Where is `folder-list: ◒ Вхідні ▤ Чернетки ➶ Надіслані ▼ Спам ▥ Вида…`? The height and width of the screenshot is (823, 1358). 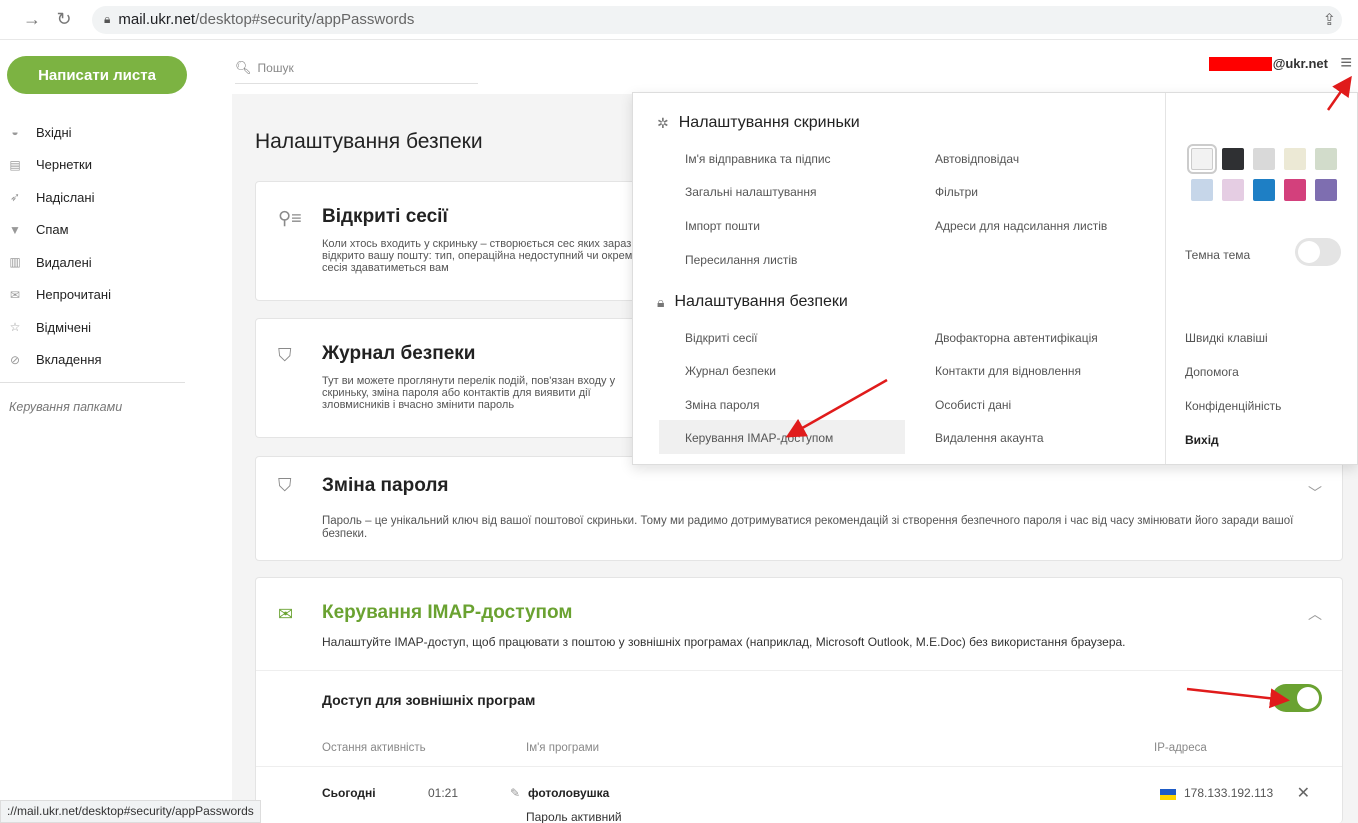 folder-list: ◒ Вхідні ▤ Чернетки ➶ Надіслані ▼ Спам ▥ Вида… is located at coordinates (107, 246).